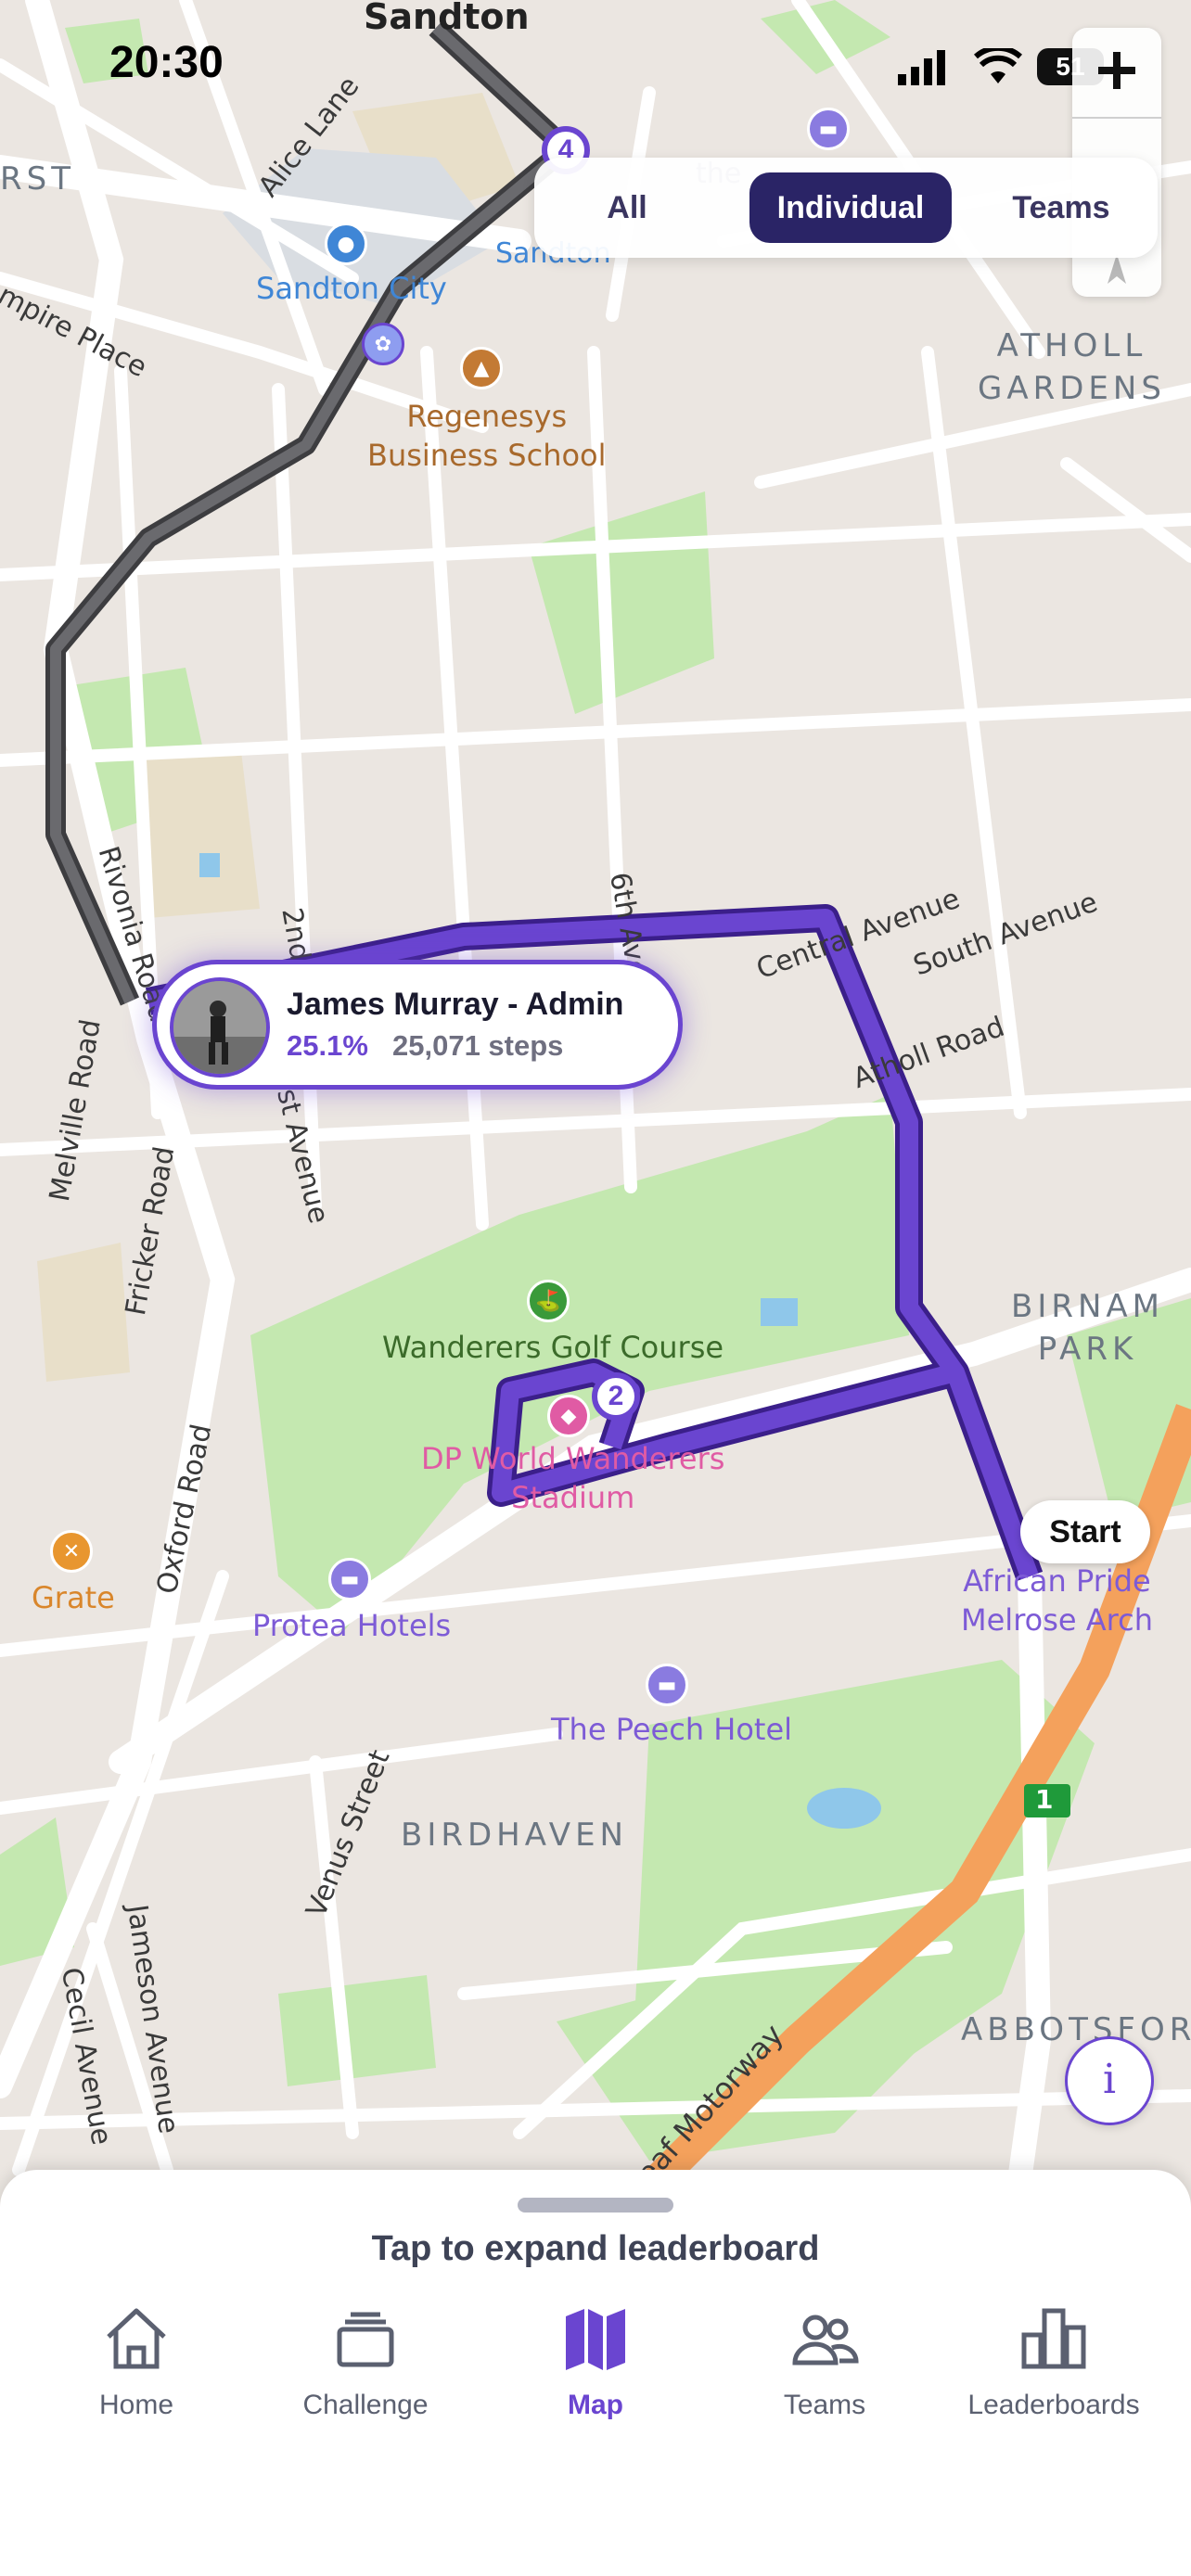 The height and width of the screenshot is (2576, 1191). Describe the element at coordinates (514, 1835) in the screenshot. I see `label-birdhaven: BIRDHAVEN` at that location.